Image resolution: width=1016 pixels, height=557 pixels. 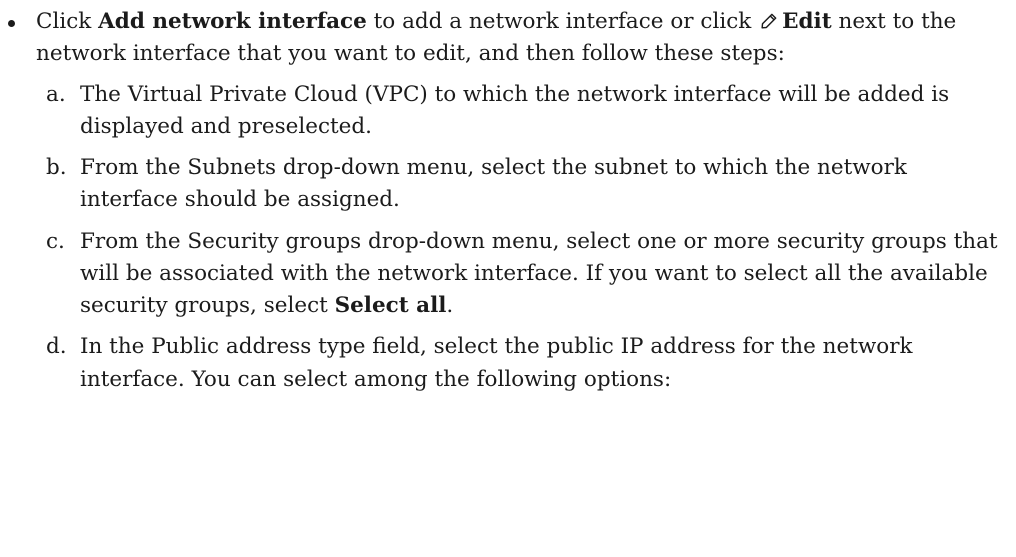 What do you see at coordinates (232, 21) in the screenshot?
I see `add-network-interface-label: Add network interface` at bounding box center [232, 21].